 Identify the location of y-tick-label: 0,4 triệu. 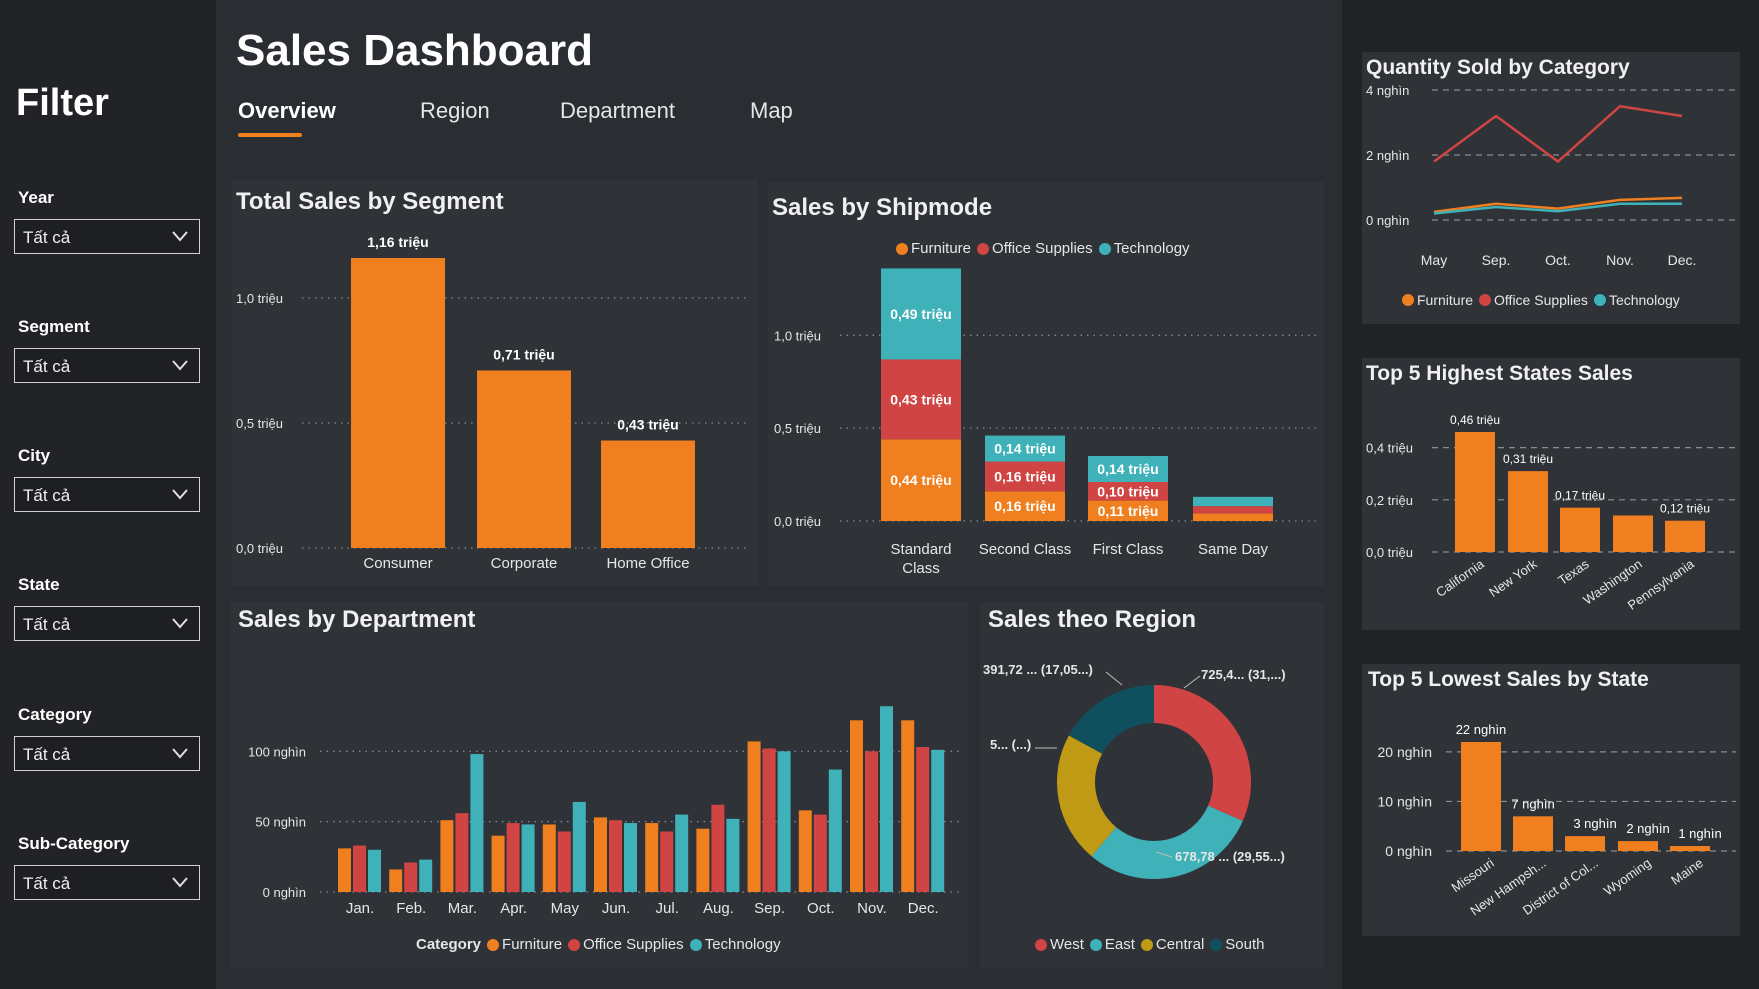
(1389, 448).